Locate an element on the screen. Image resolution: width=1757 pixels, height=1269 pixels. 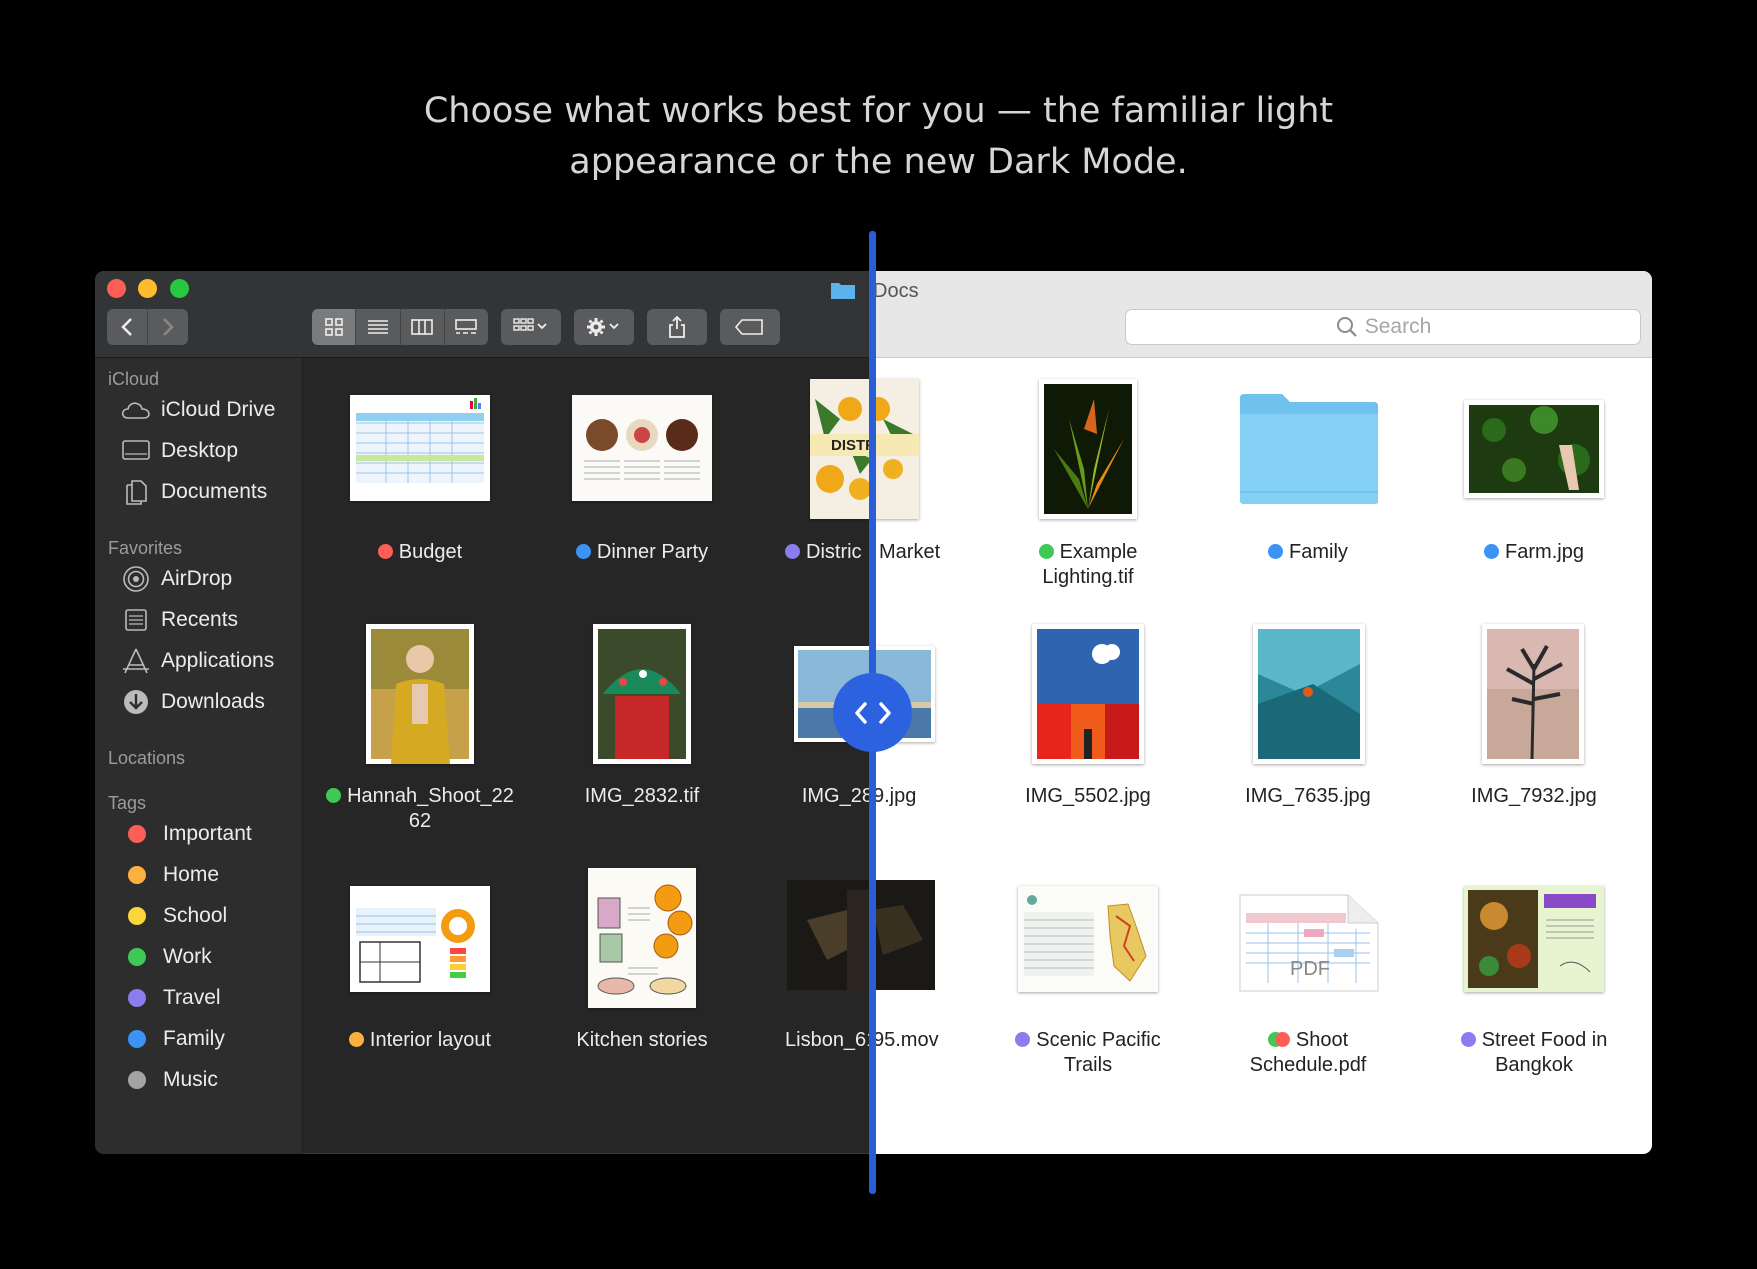
district-market-thumbnail: DISTRICT is located at coordinates (841, 449).